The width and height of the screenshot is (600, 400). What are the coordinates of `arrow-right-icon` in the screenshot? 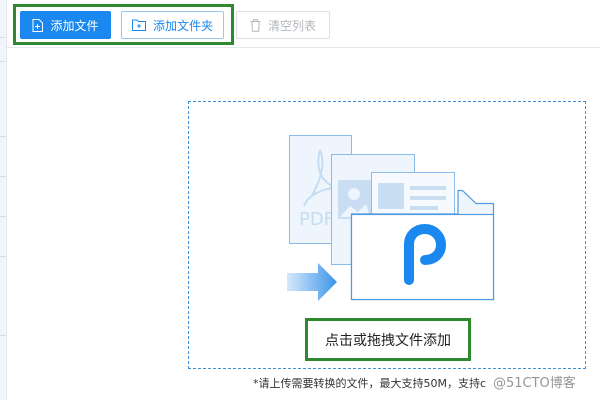 It's located at (312, 282).